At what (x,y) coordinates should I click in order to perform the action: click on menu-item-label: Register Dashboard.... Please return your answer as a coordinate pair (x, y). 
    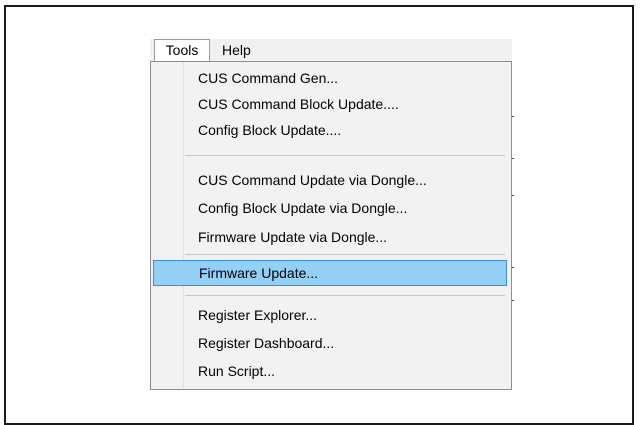
    Looking at the image, I should click on (266, 343).